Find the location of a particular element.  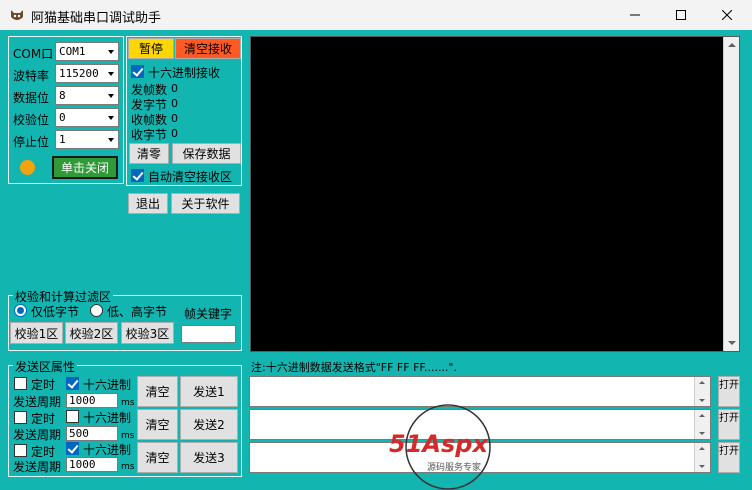

hex-send-label-3: 十六进制 is located at coordinates (107, 450).